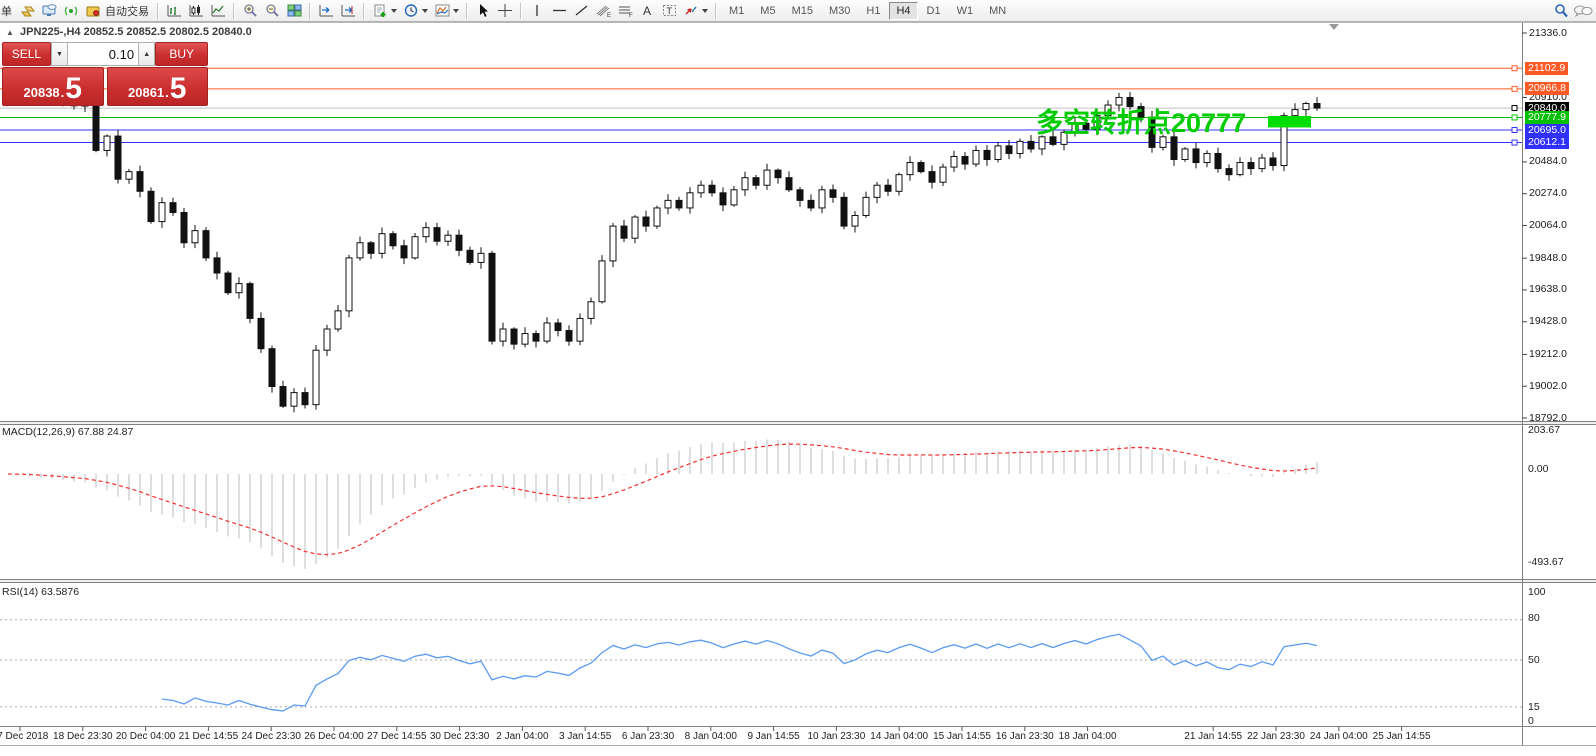 The height and width of the screenshot is (756, 1596). What do you see at coordinates (647, 11) in the screenshot?
I see `text-tool-icon: A` at bounding box center [647, 11].